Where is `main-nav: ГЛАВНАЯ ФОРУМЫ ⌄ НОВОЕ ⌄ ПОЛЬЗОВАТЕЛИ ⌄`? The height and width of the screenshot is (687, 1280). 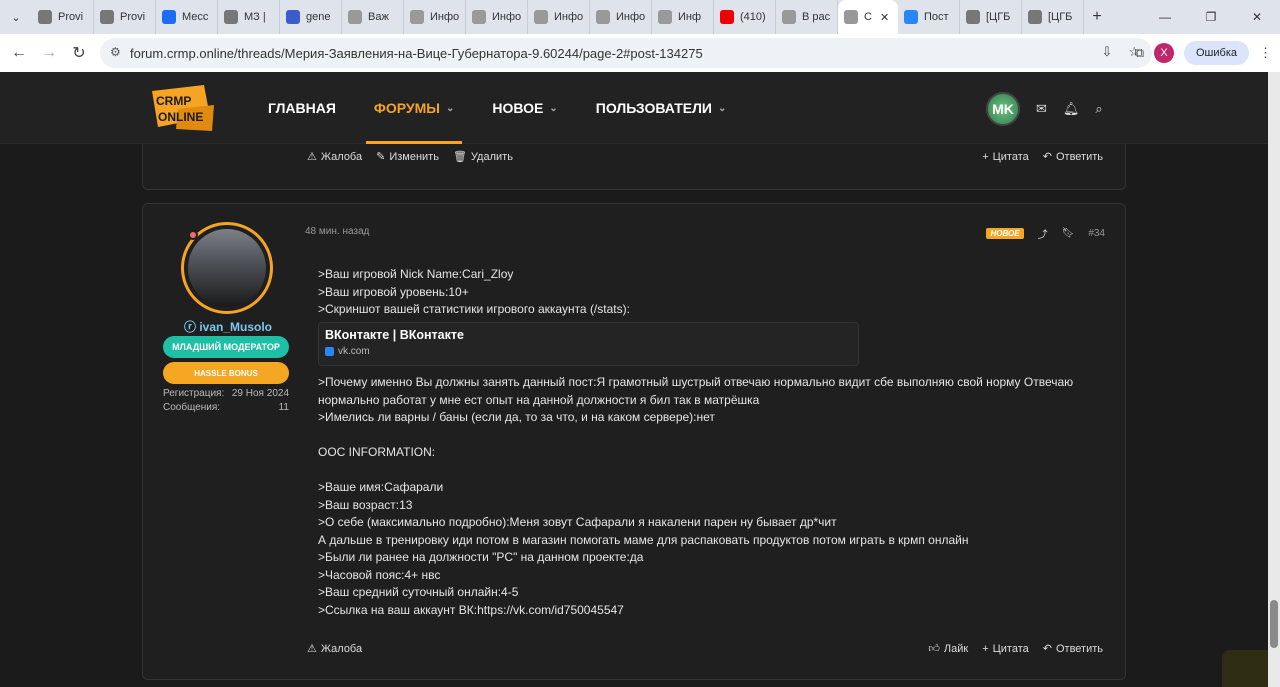
main-nav: ГЛАВНАЯ ФОРУМЫ ⌄ НОВОЕ ⌄ ПОЛЬЗОВАТЕЛИ ⌄ is located at coordinates (497, 108).